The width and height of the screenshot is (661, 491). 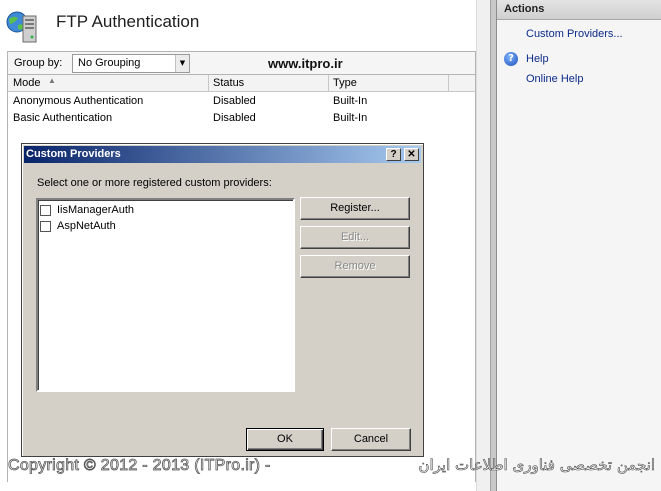 I want to click on dialog-title-bar: Custom Providers ? ✕, so click(x=222, y=154).